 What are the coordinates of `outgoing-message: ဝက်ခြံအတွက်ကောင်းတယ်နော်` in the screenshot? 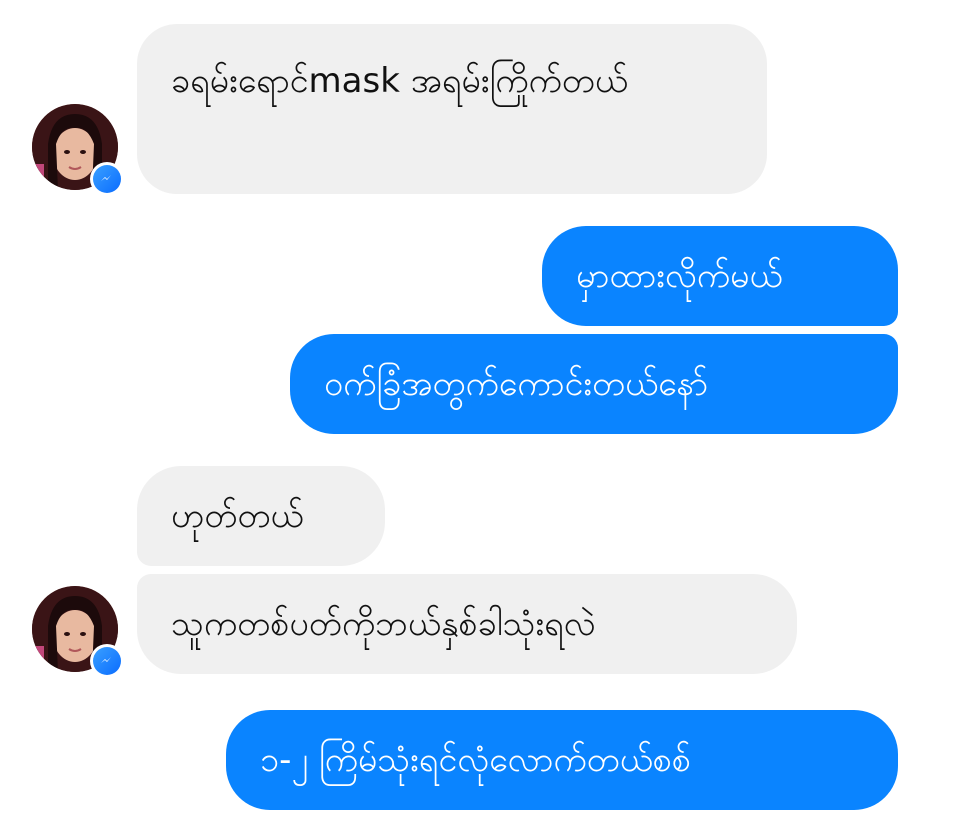 It's located at (594, 384).